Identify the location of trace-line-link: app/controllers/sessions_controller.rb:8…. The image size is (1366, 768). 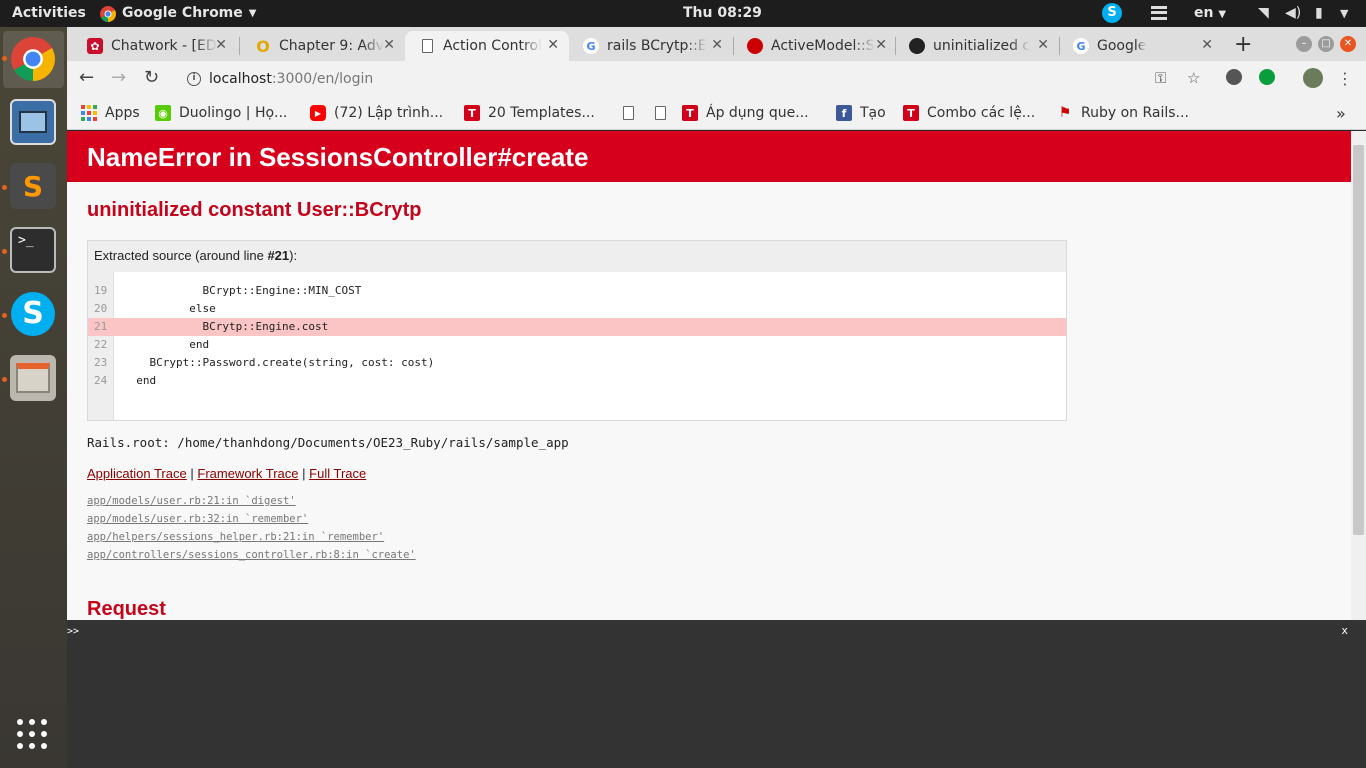
(251, 555).